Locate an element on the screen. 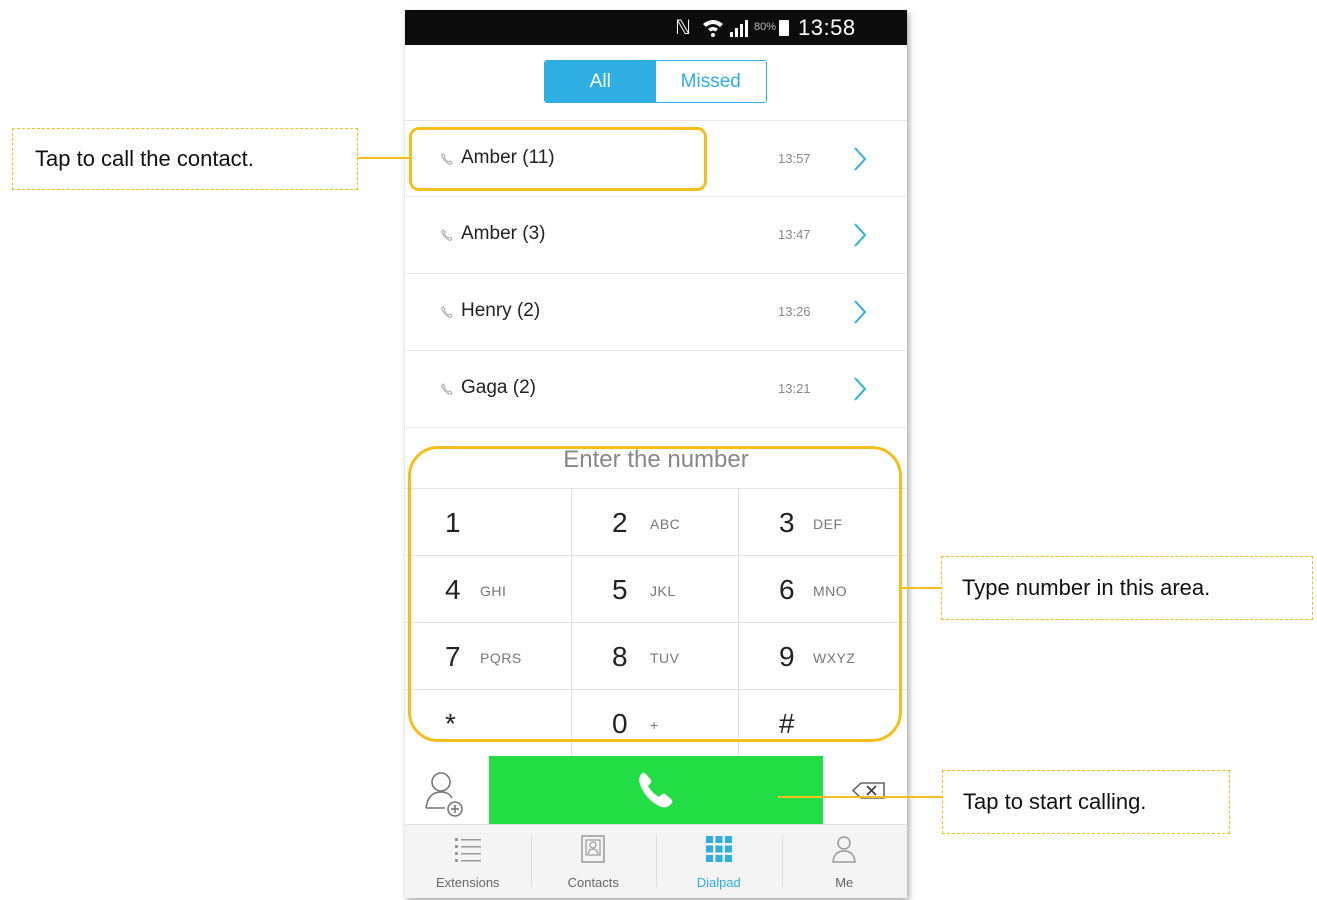 Image resolution: width=1317 pixels, height=900 pixels. phone-icon is located at coordinates (656, 790).